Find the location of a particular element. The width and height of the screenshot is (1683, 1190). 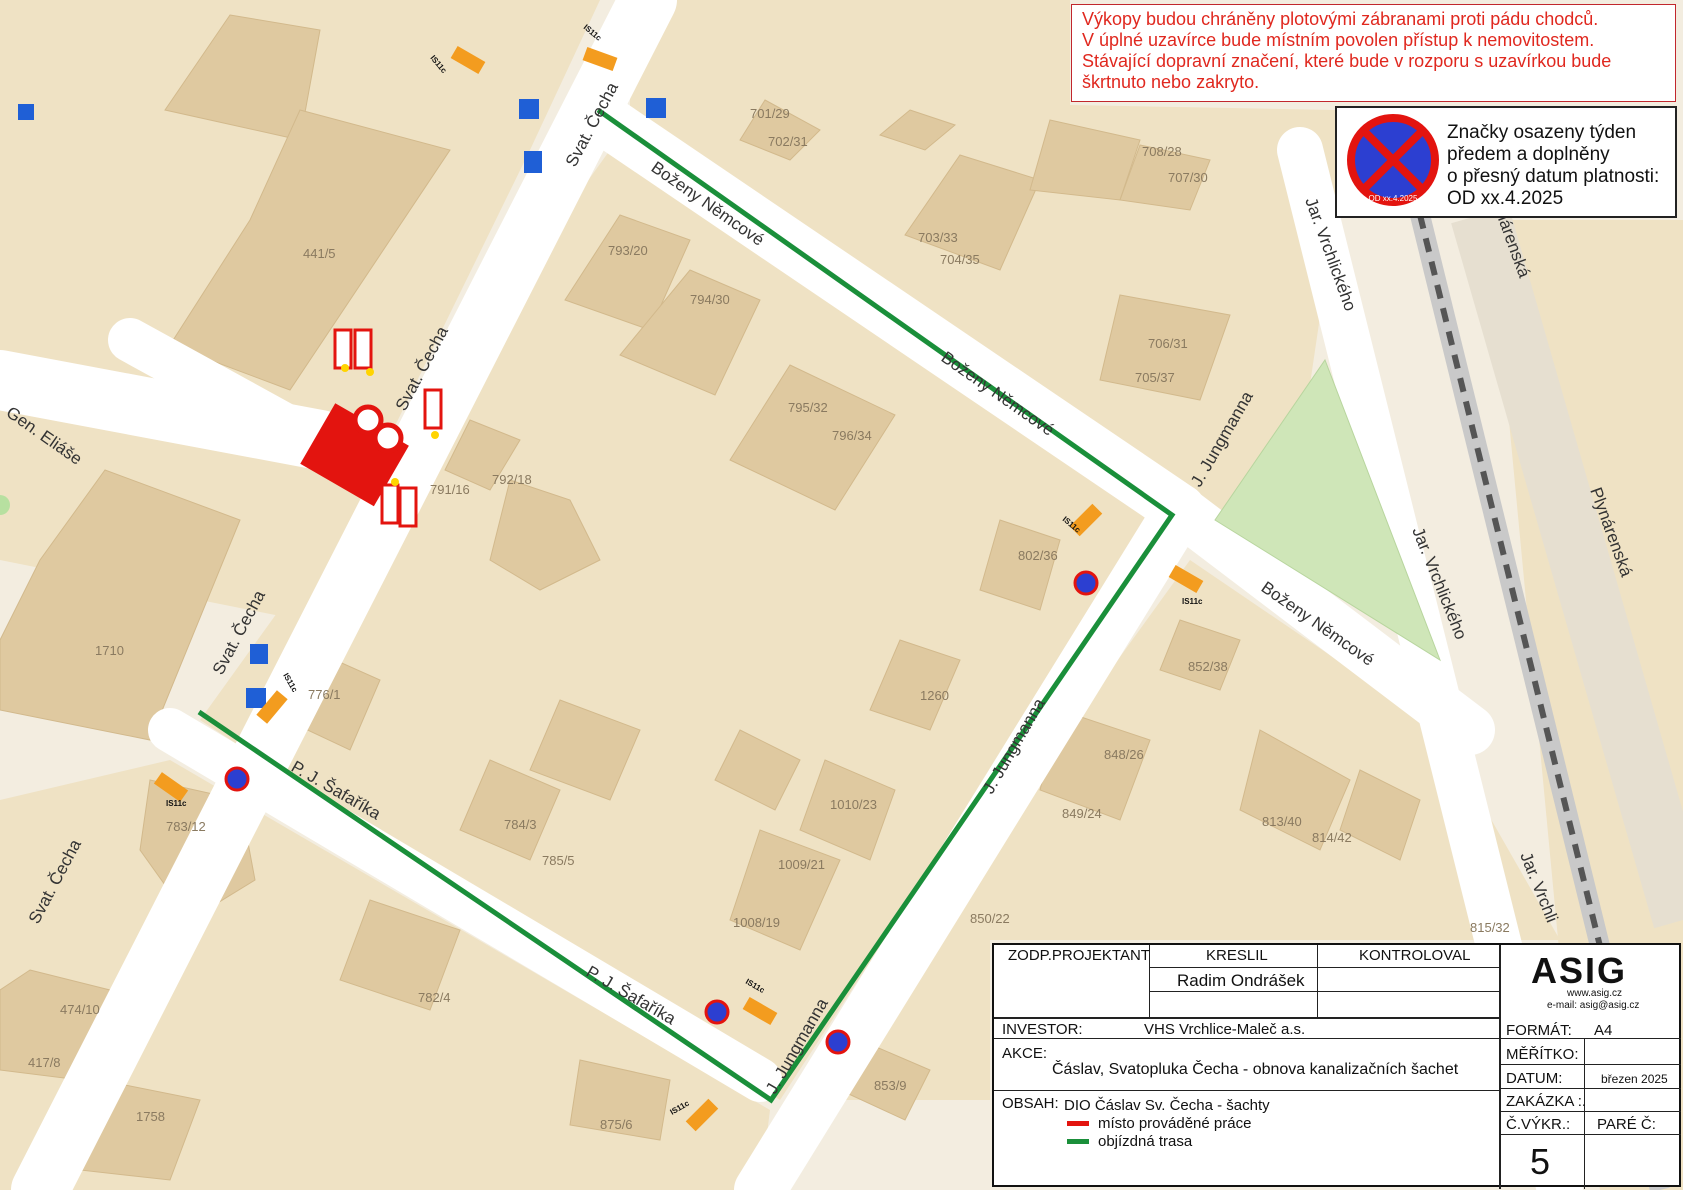

house-number-label: 1008/19 is located at coordinates (756, 922).